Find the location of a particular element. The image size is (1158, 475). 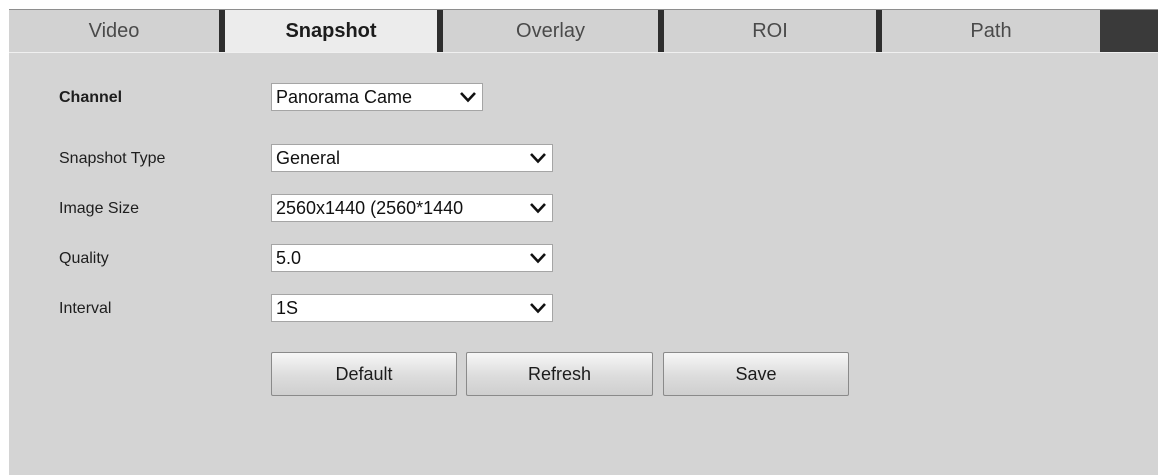

quality-value: 5.0 is located at coordinates (289, 257).